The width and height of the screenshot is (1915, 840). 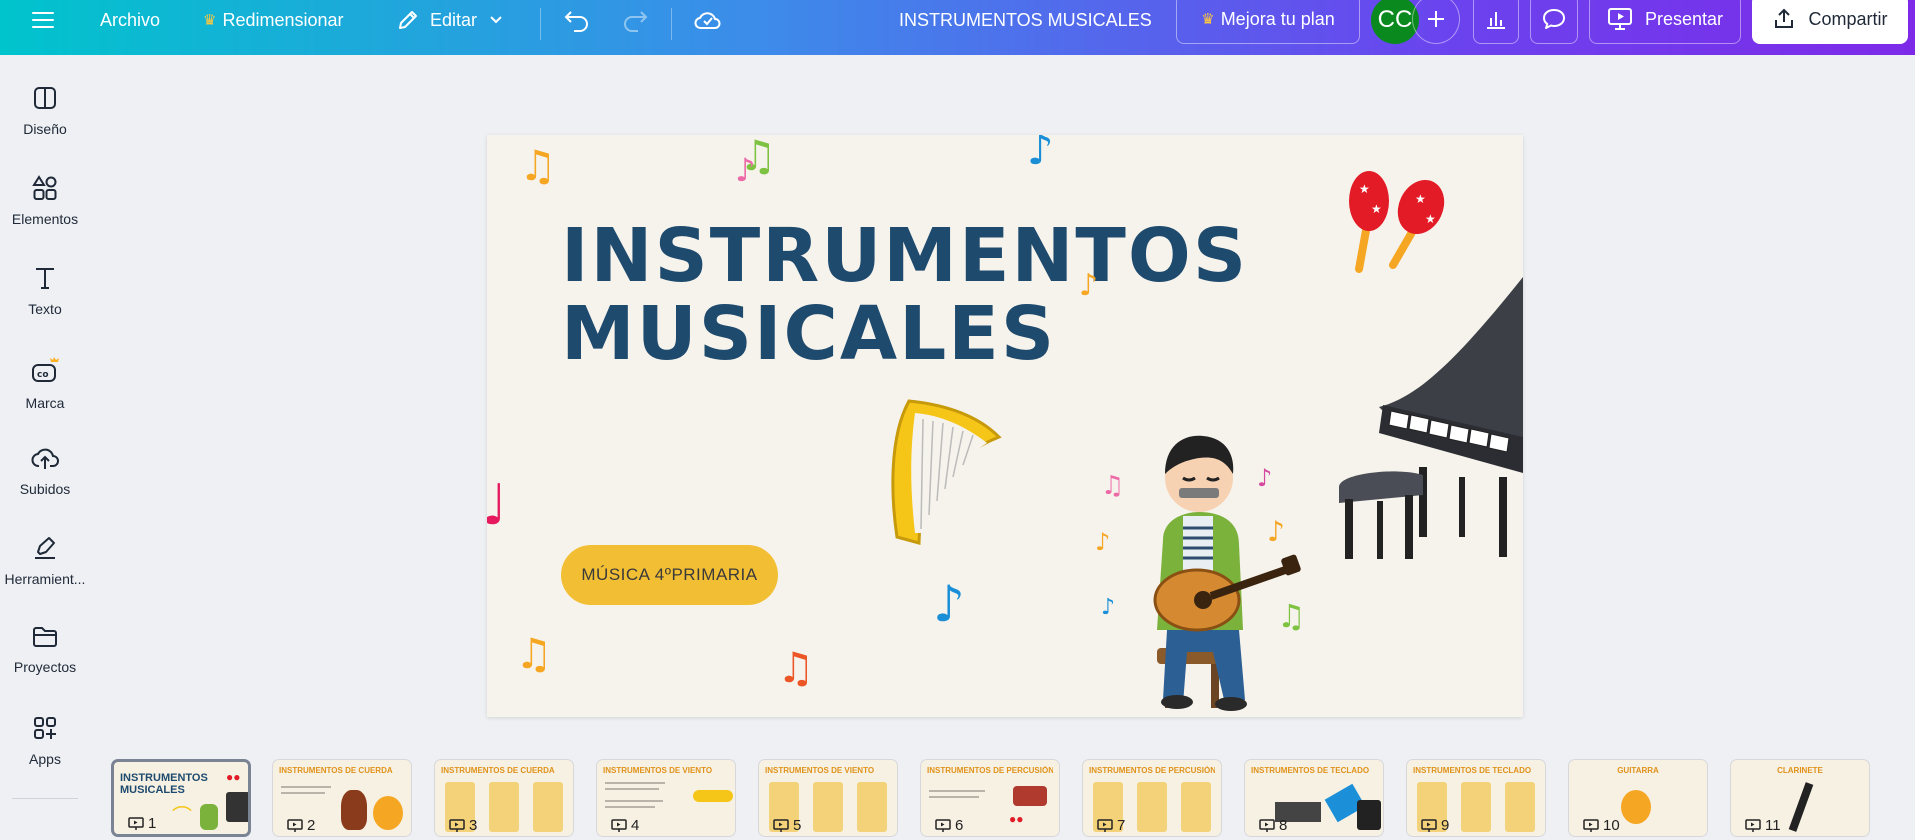 I want to click on file-menu-button: Archivo, so click(x=130, y=20).